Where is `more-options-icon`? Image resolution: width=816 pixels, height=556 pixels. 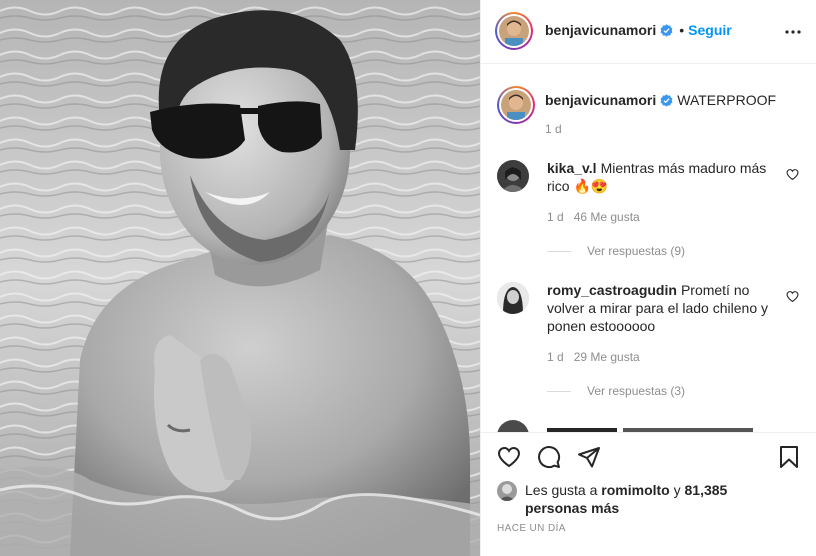
more-options-icon is located at coordinates (793, 32).